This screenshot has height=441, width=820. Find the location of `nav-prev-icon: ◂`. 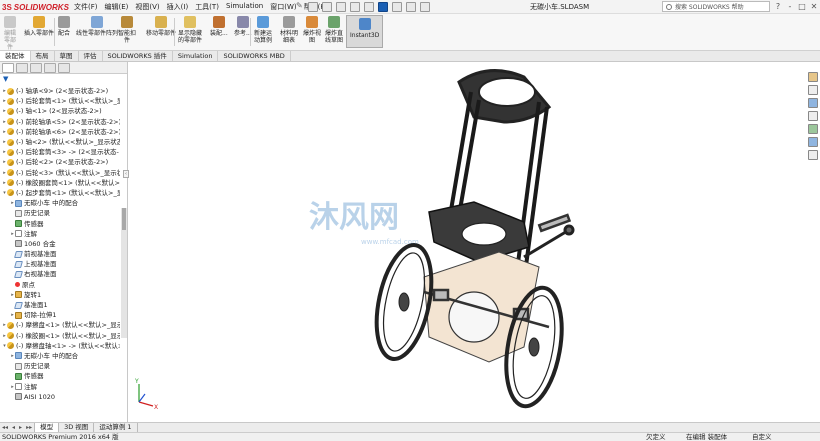

nav-prev-icon: ◂ is located at coordinates (13, 427).